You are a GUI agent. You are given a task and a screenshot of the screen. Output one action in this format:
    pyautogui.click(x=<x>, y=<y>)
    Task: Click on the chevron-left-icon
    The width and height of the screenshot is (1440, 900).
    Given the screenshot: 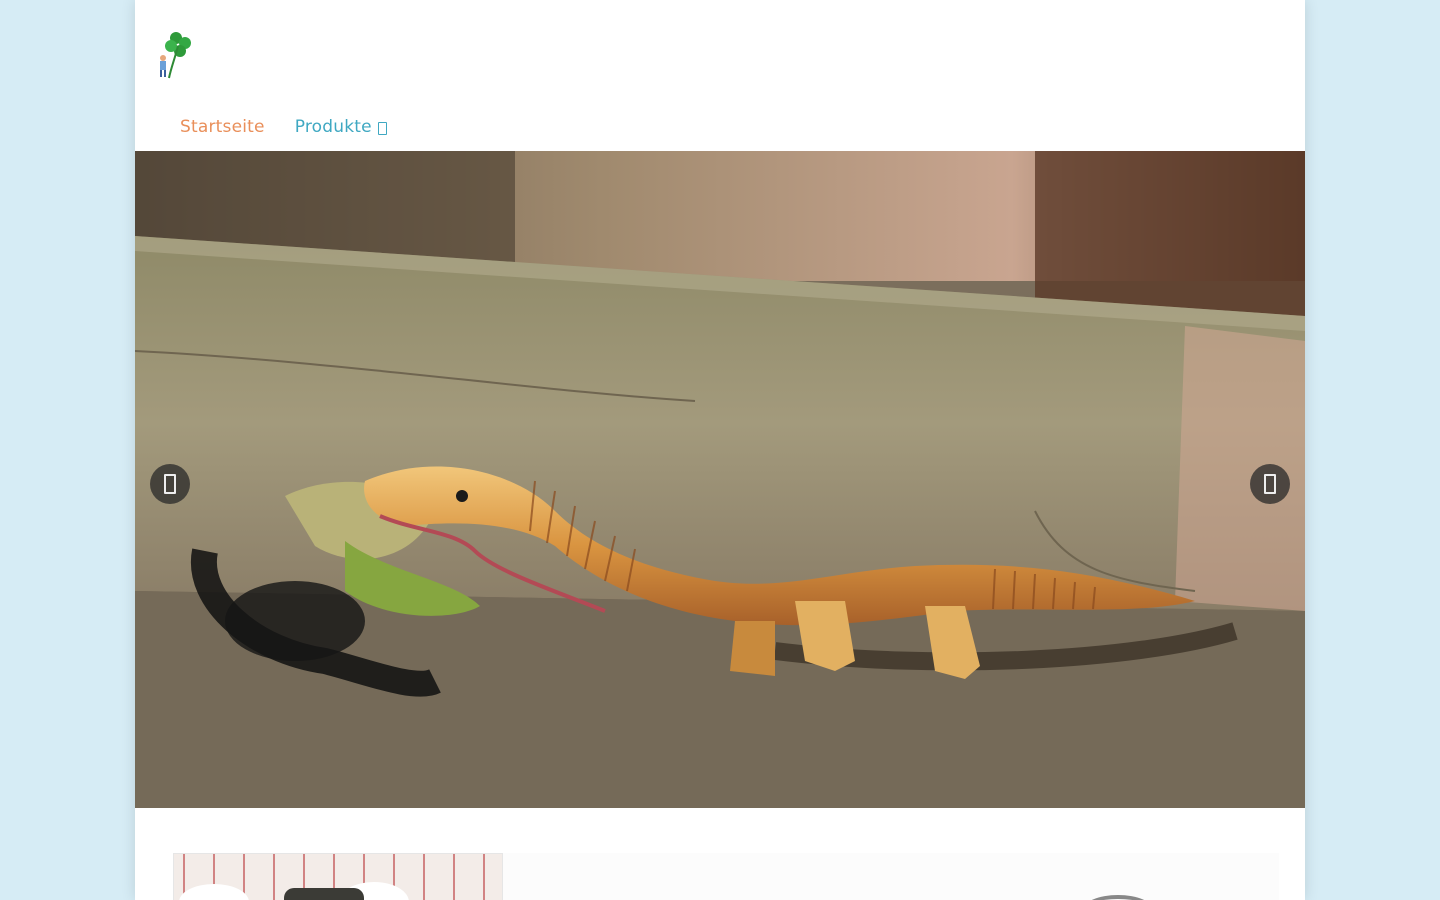 What is the action you would take?
    pyautogui.click(x=170, y=484)
    